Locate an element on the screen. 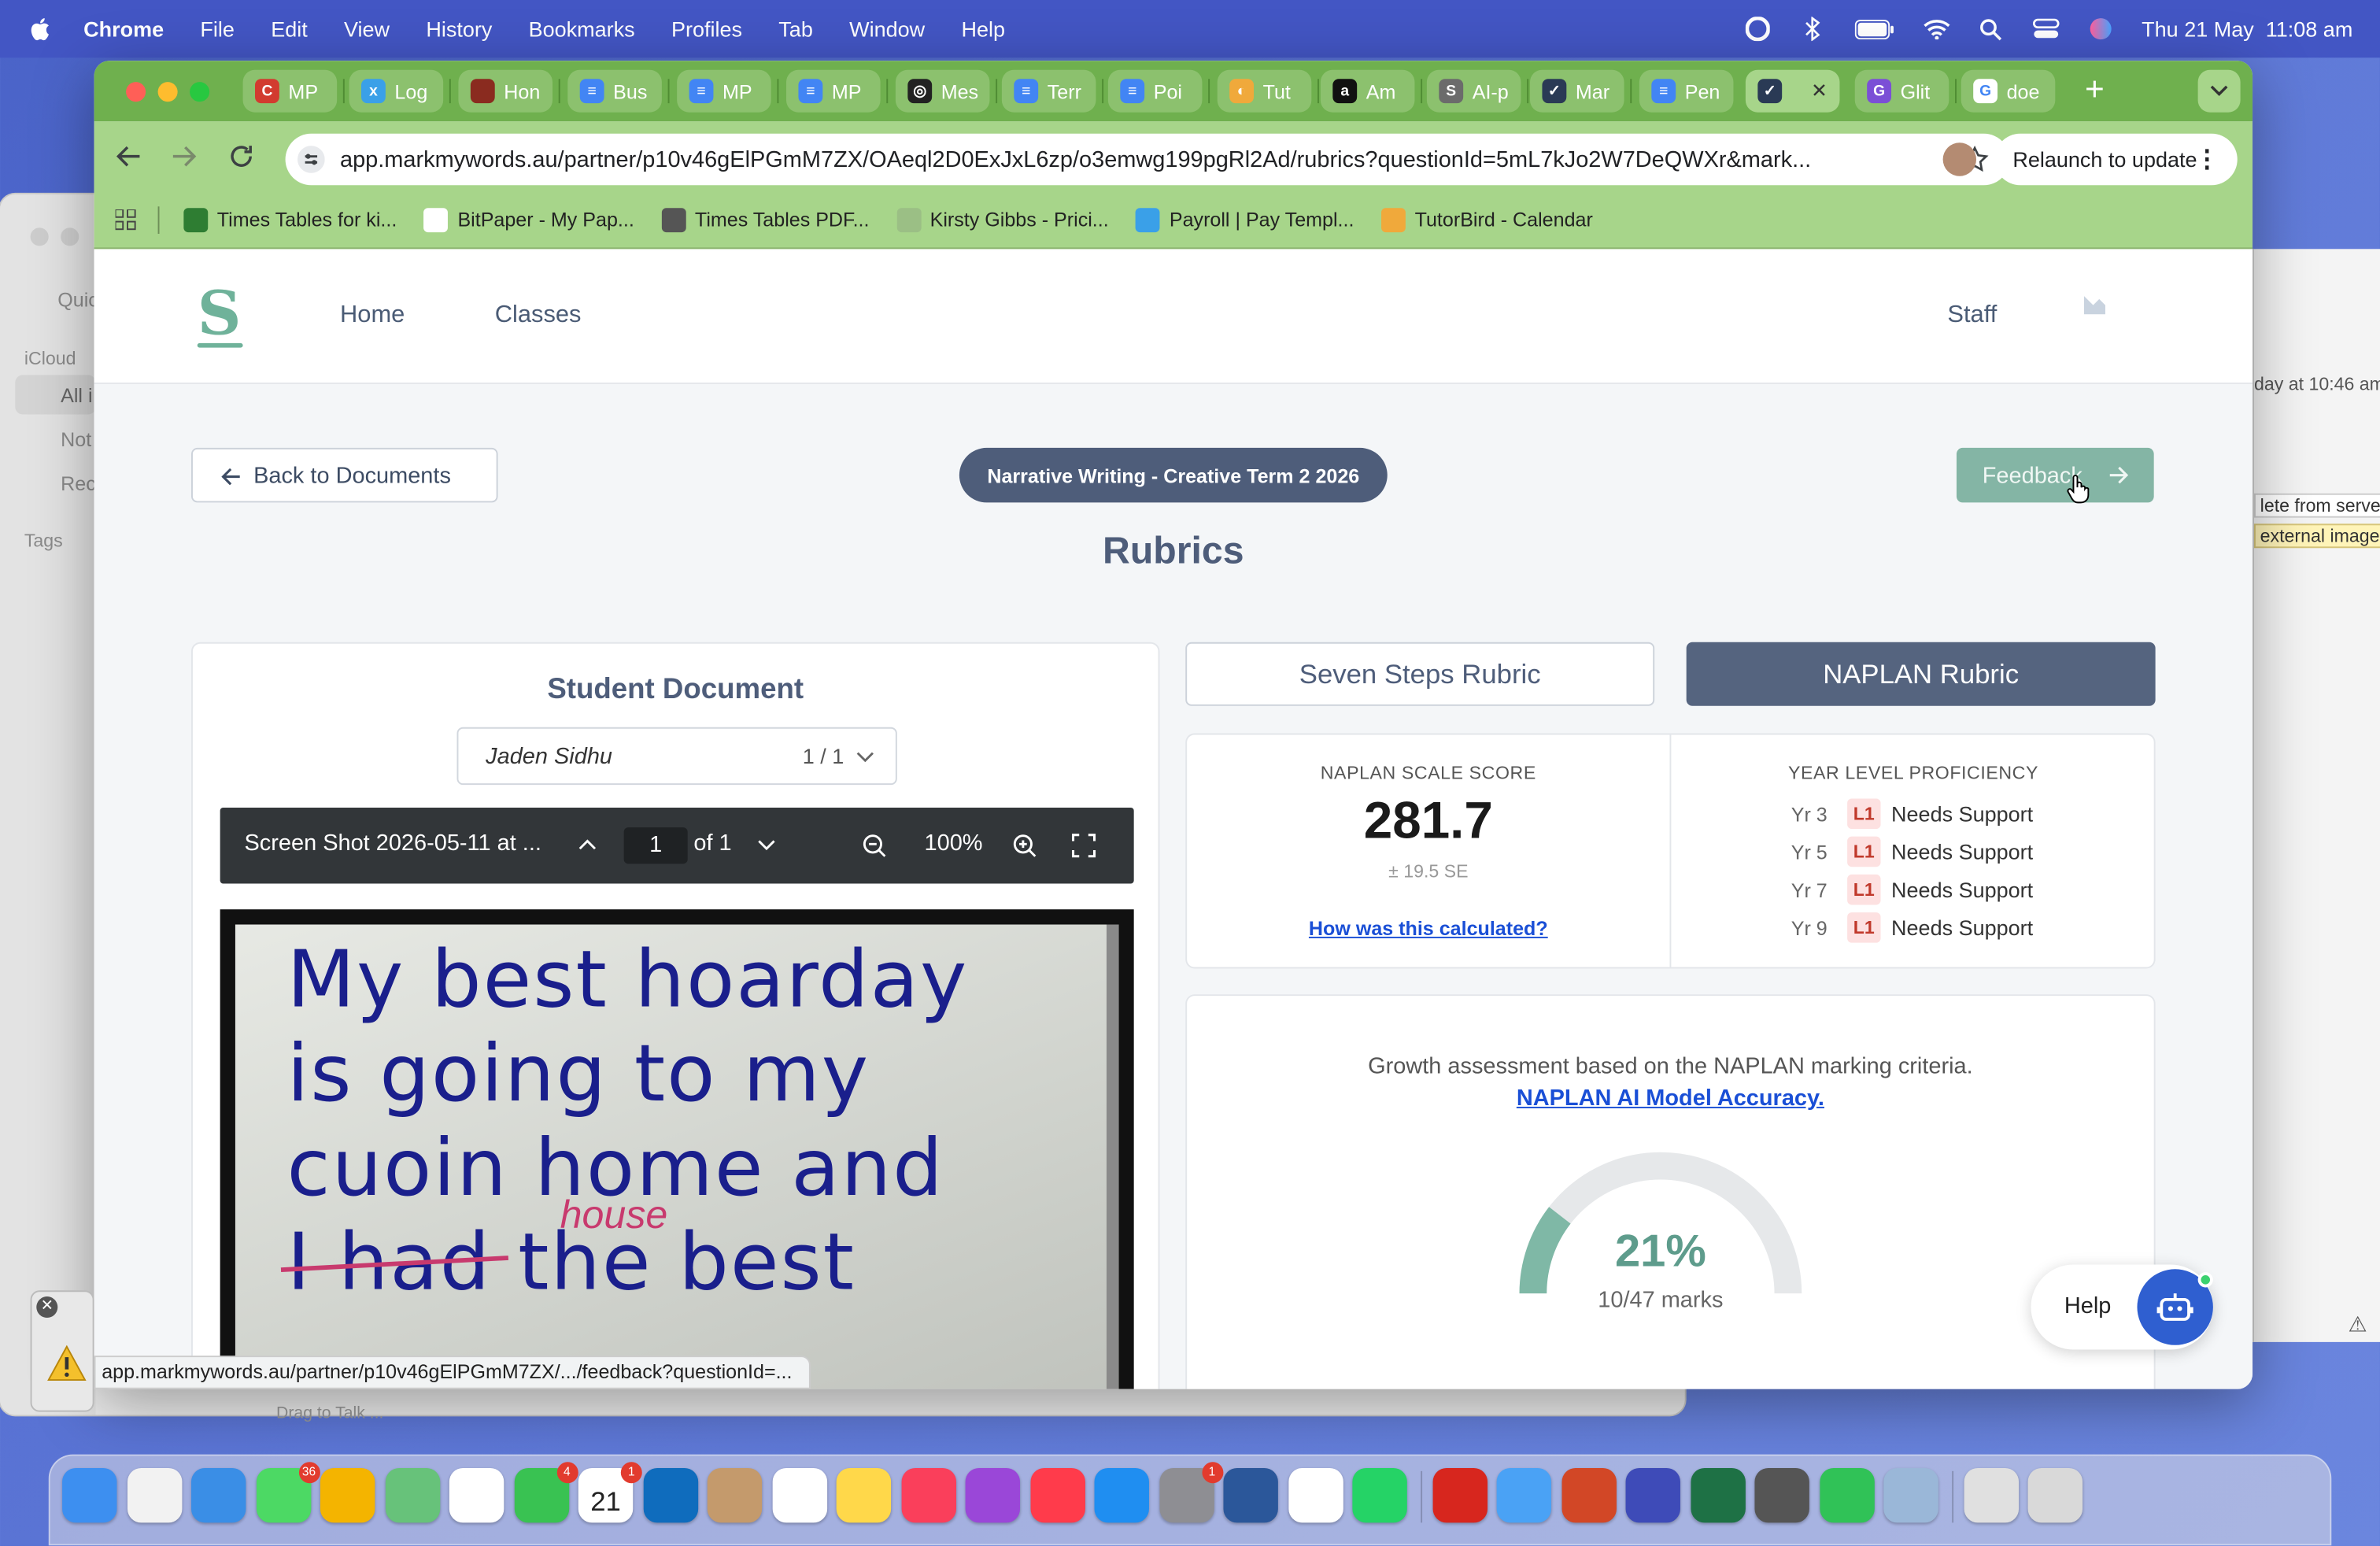 This screenshot has height=1546, width=2380. feedback-button: Feedback is located at coordinates (2055, 475).